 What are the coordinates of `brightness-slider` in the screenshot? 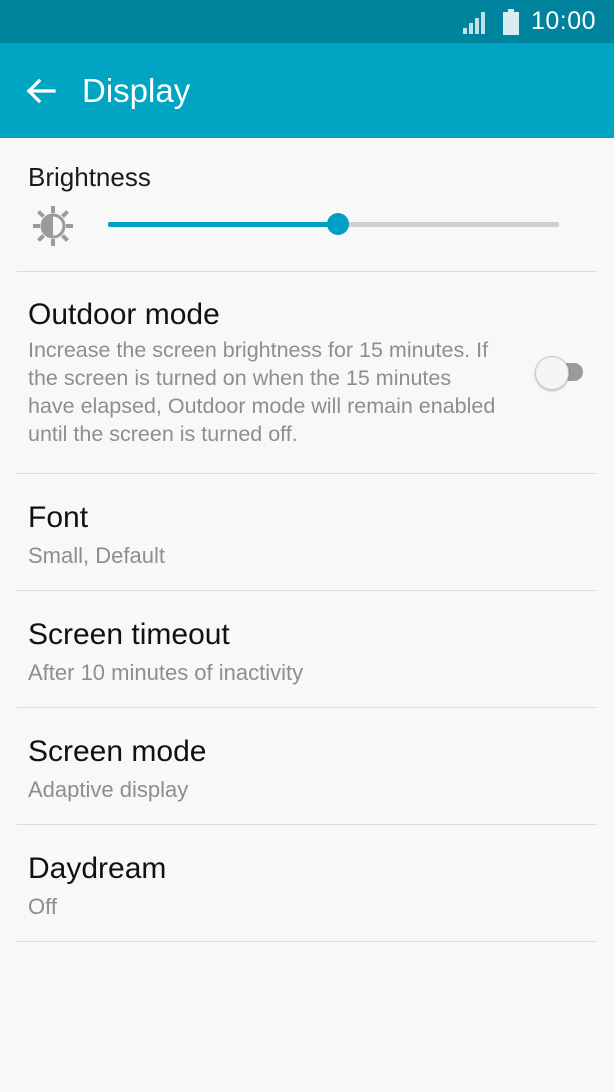 It's located at (333, 224).